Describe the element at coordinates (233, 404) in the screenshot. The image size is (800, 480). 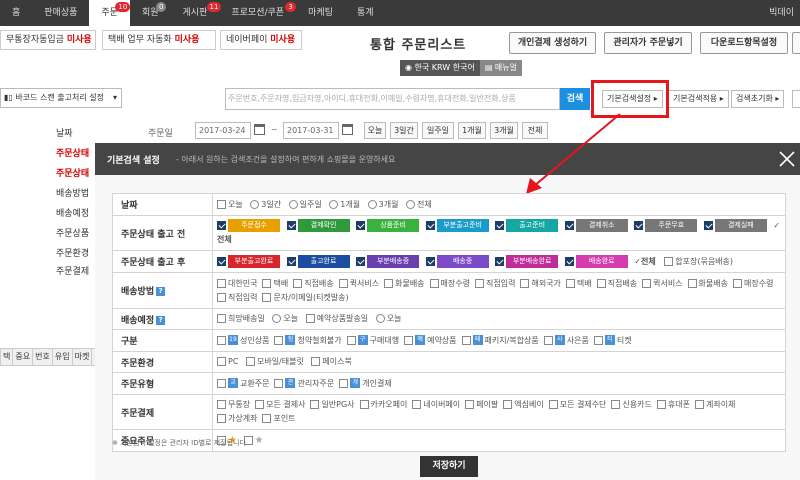
I see `payment-option: 무통장` at that location.